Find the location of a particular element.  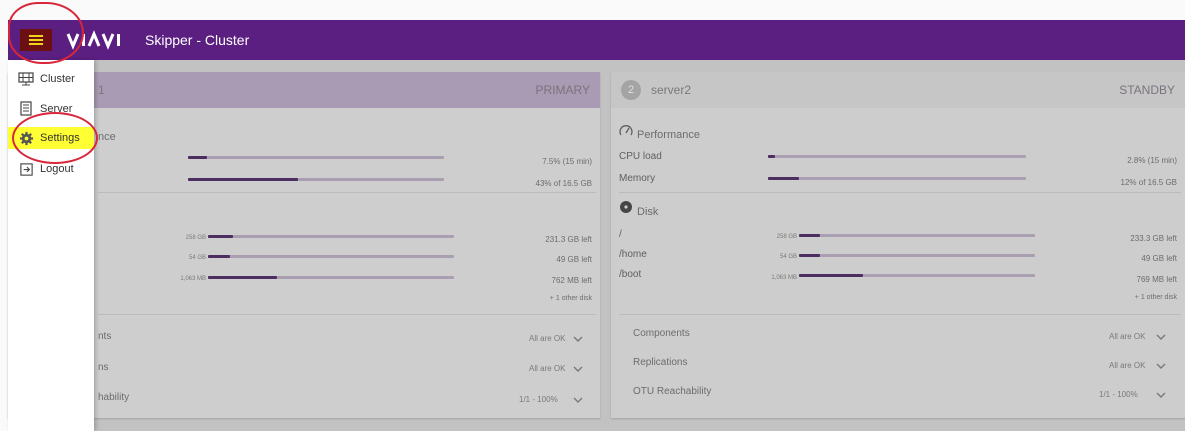

components-label: Components is located at coordinates (661, 333).